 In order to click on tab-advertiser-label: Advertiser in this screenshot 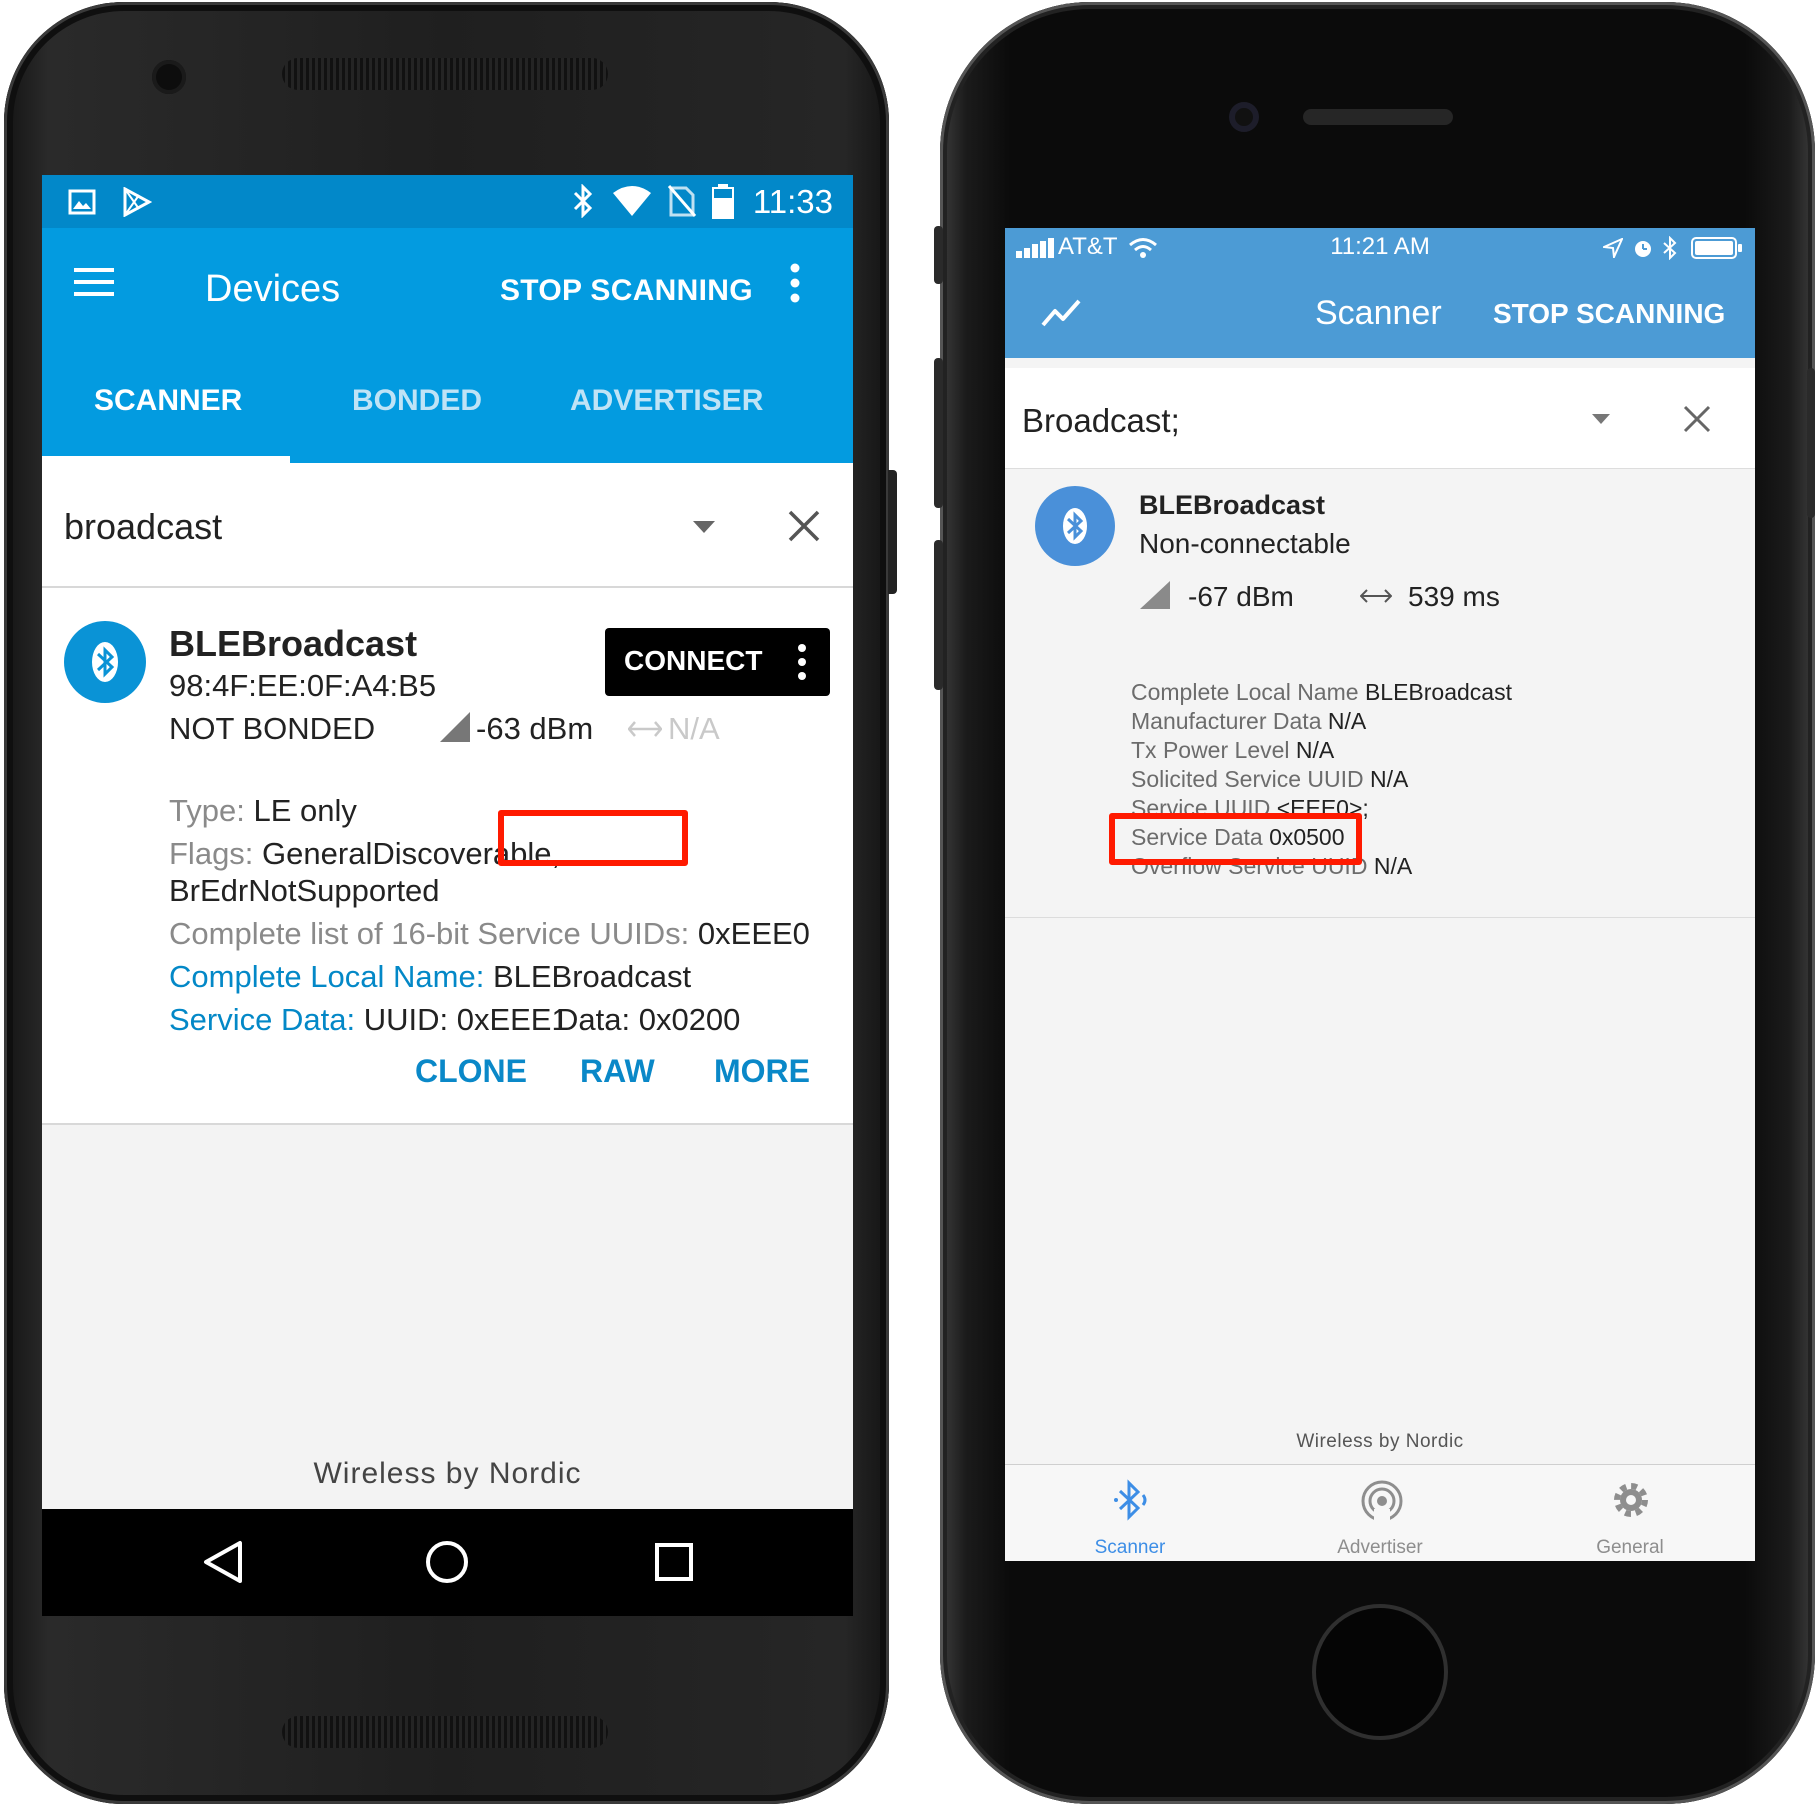, I will do `click(1380, 1547)`.